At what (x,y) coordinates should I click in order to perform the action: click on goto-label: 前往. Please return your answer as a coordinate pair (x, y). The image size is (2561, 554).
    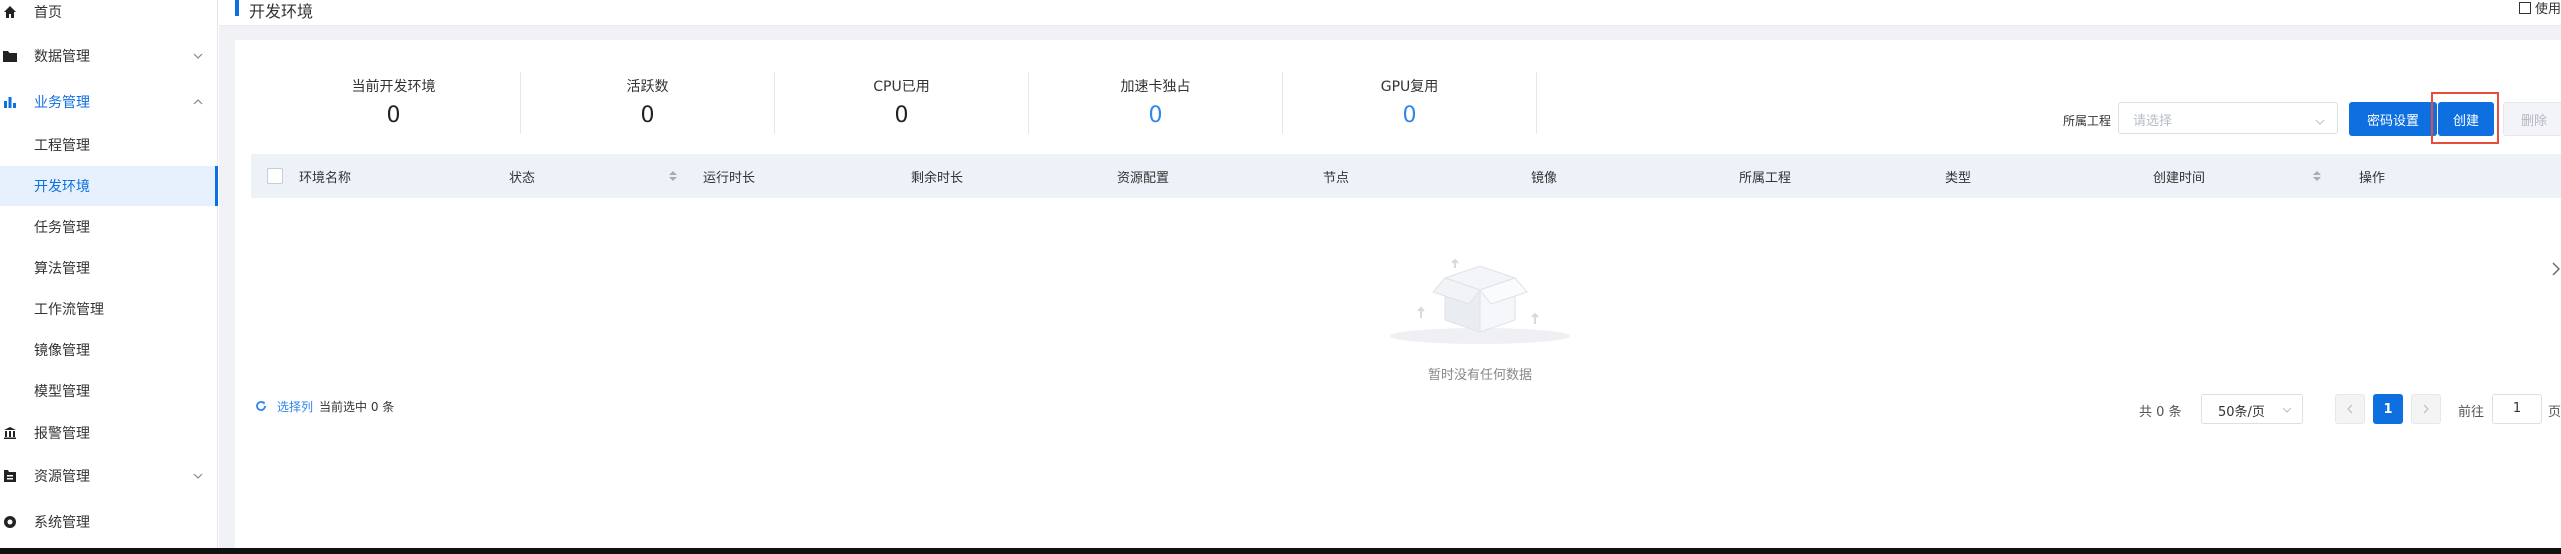
    Looking at the image, I should click on (2471, 412).